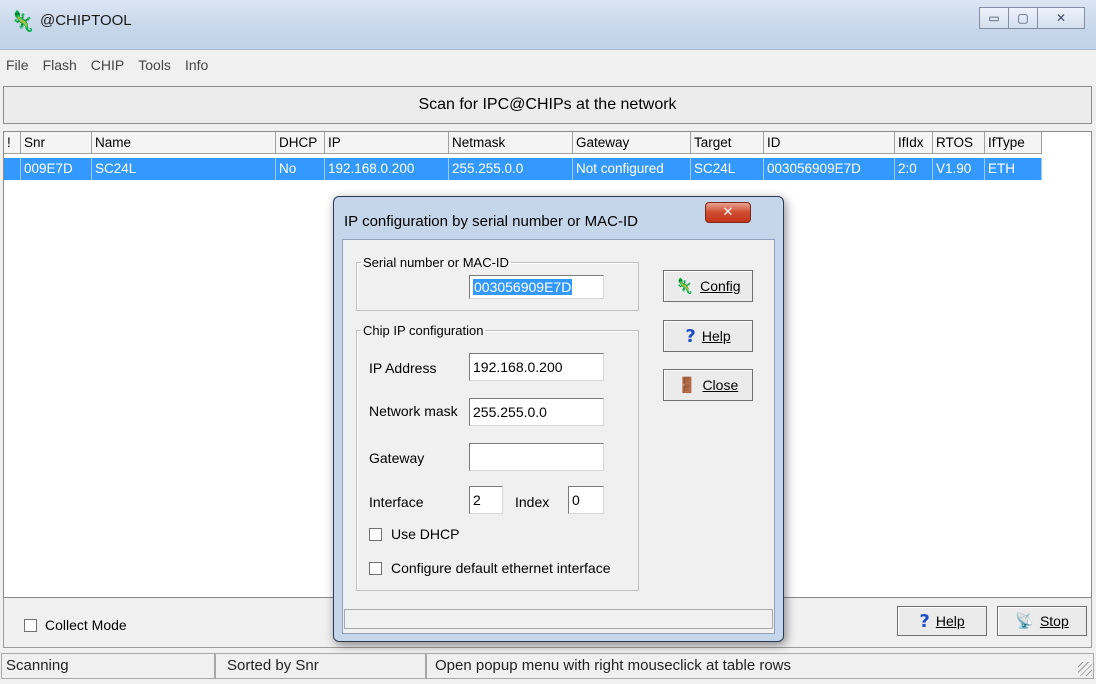 This screenshot has height=684, width=1096. I want to click on ip-address-label: IP Address, so click(403, 368).